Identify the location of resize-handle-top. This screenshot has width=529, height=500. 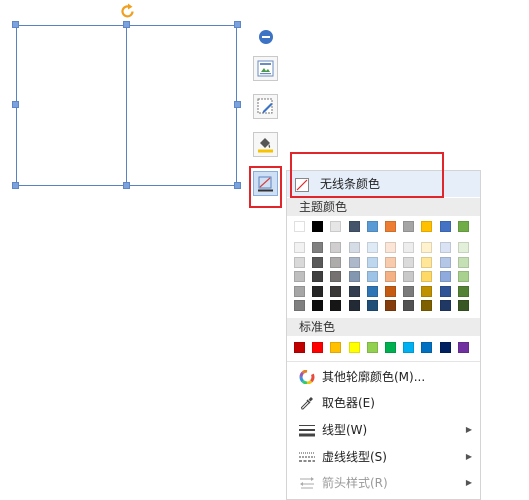
(126, 24).